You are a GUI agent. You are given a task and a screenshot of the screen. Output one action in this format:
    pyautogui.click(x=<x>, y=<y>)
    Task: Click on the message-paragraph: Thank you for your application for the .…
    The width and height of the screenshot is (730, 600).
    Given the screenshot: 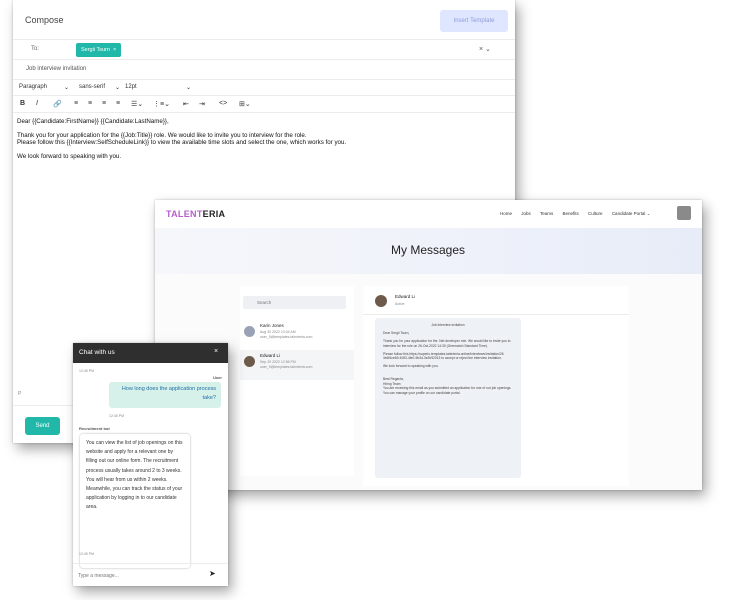 What is the action you would take?
    pyautogui.click(x=447, y=343)
    